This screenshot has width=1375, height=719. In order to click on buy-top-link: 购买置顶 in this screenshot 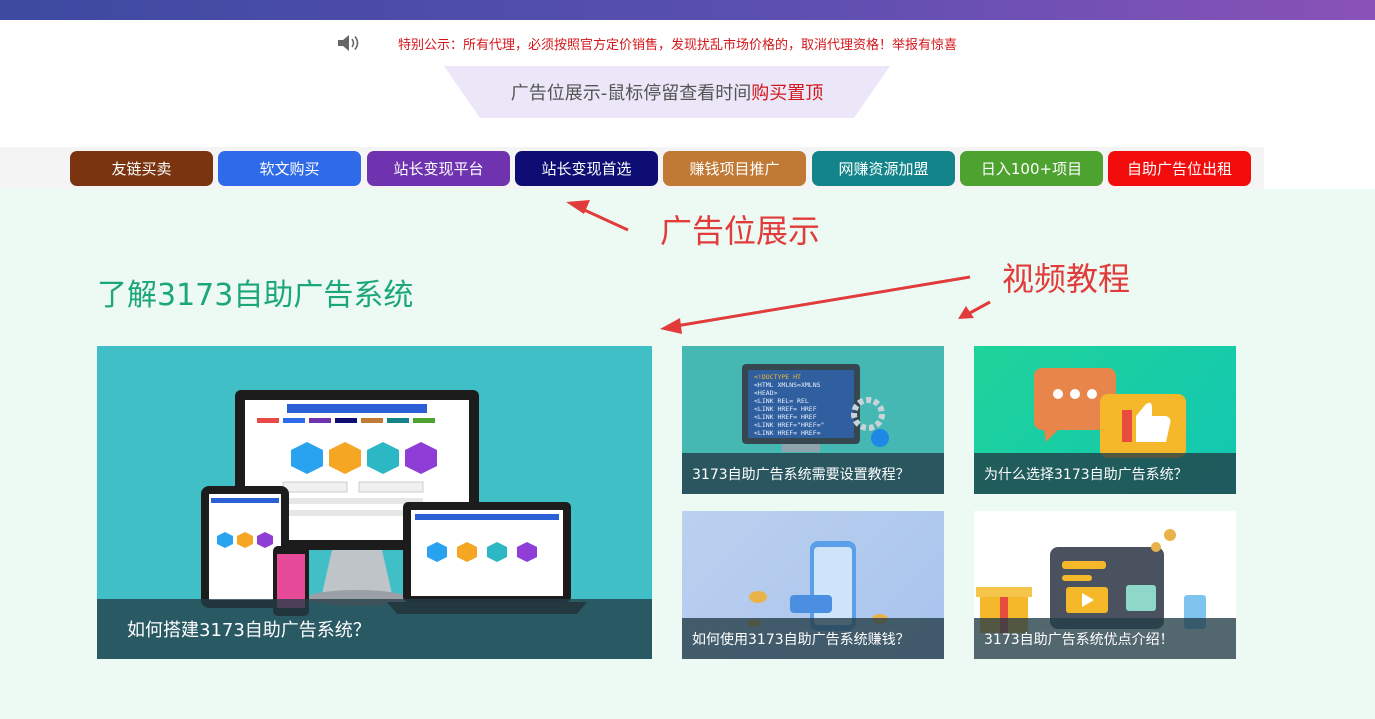, I will do `click(787, 92)`.